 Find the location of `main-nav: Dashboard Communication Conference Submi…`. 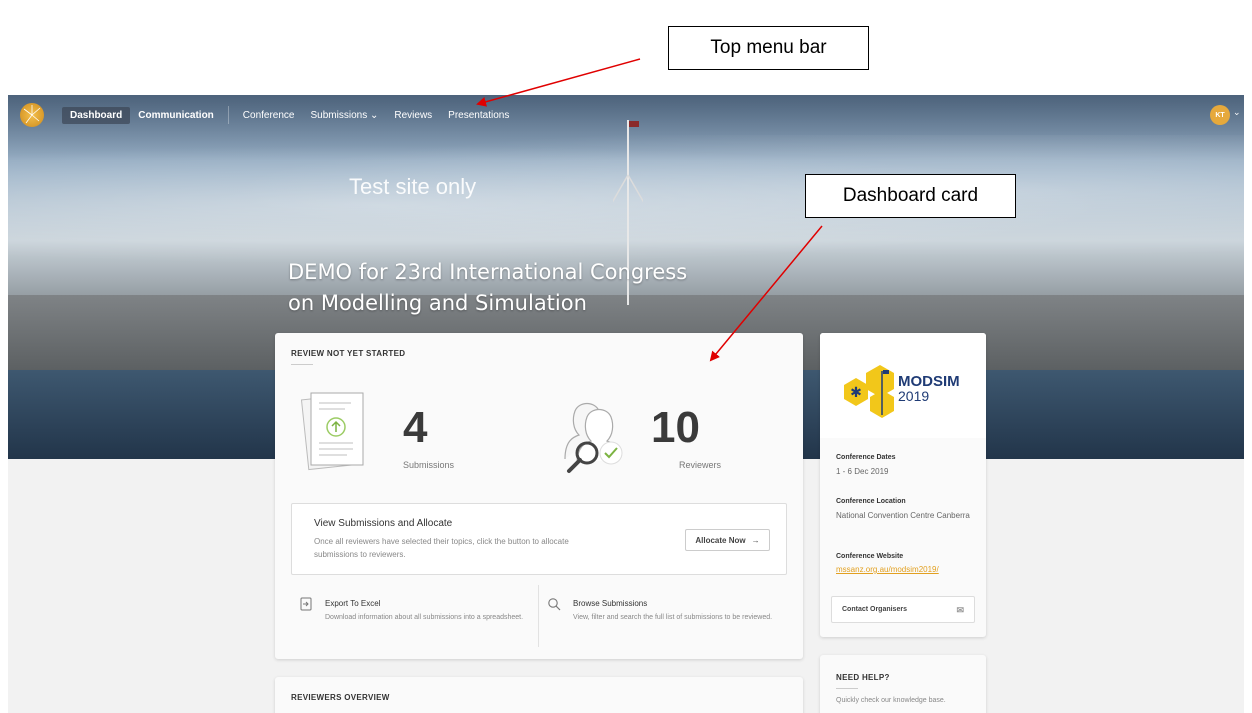

main-nav: Dashboard Communication Conference Submi… is located at coordinates (289, 115).